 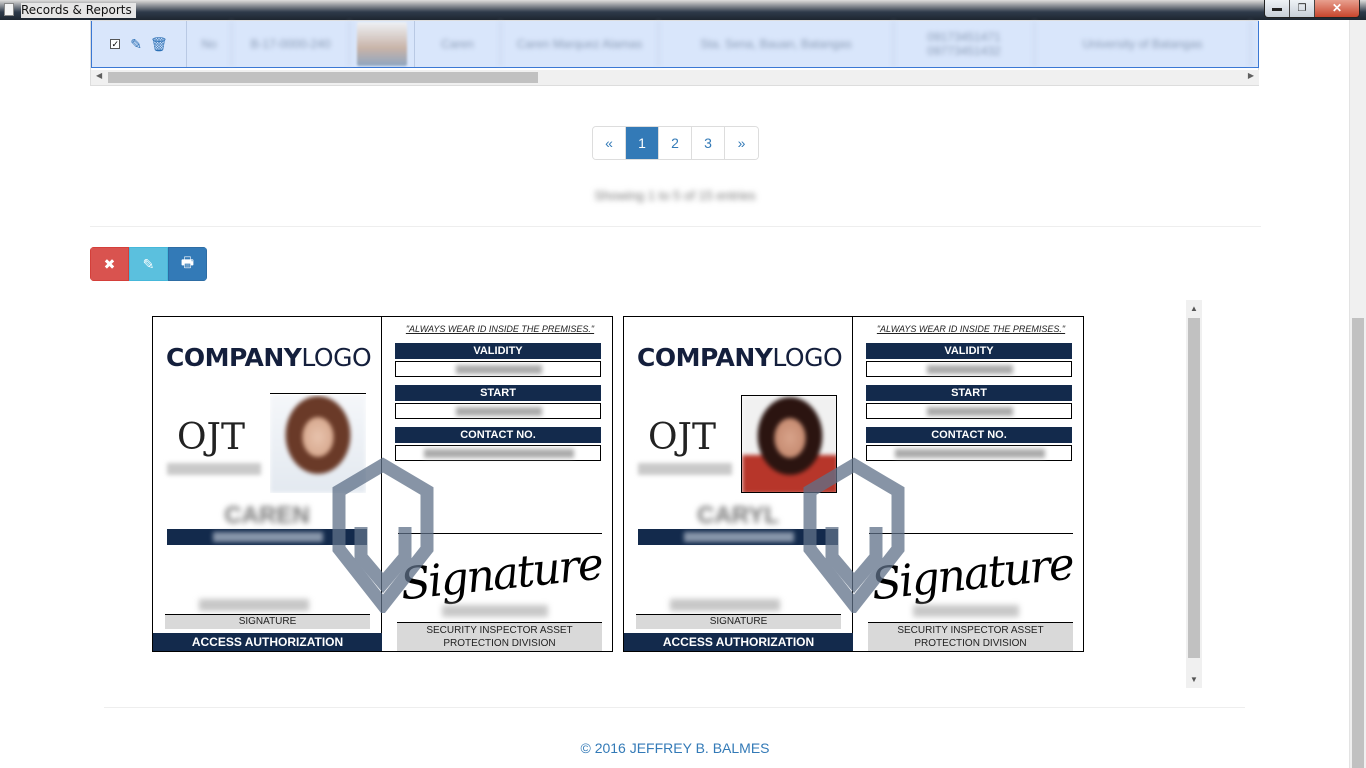 What do you see at coordinates (99, 75) in the screenshot?
I see `scroll-left-arrow: ◀` at bounding box center [99, 75].